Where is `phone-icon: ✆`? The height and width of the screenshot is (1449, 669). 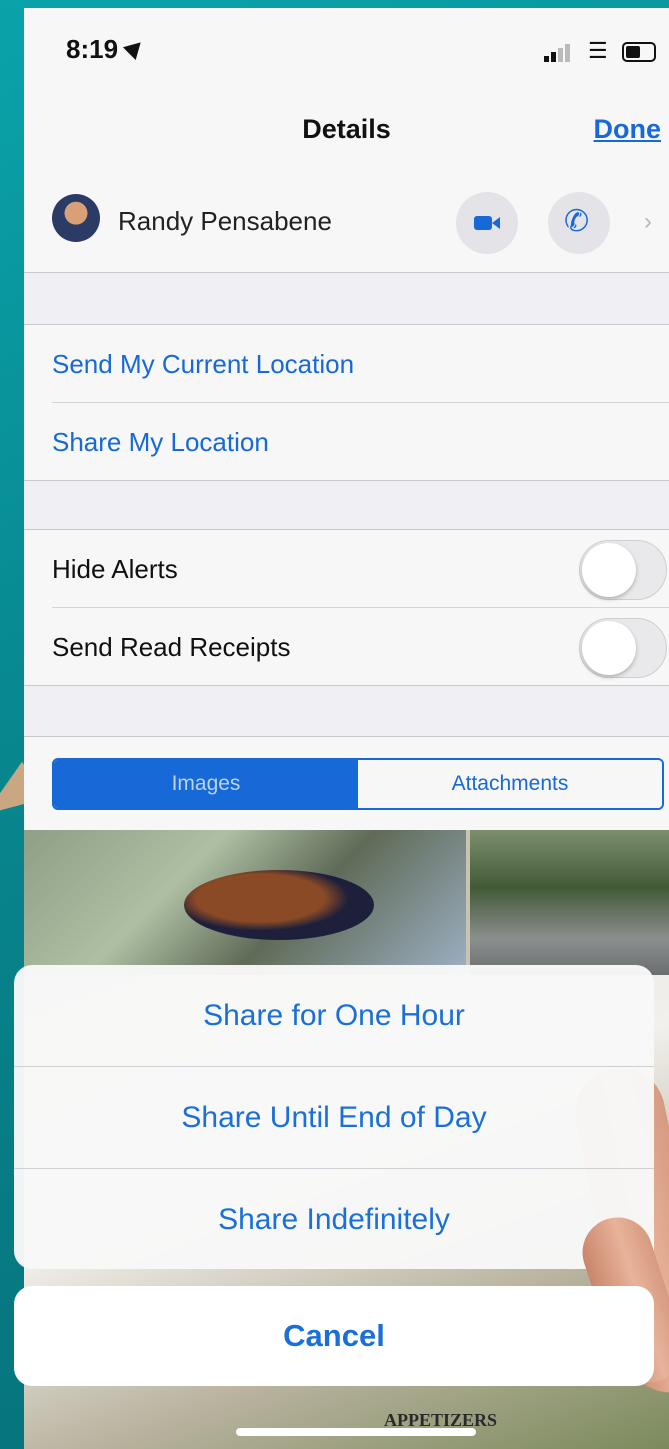
phone-icon: ✆ is located at coordinates (577, 221).